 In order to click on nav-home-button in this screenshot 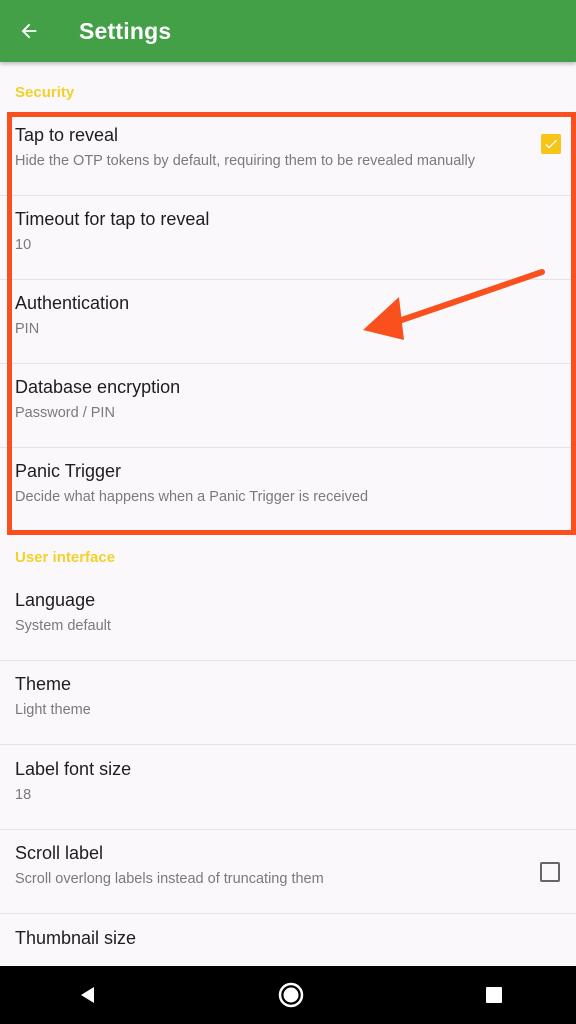, I will do `click(291, 995)`.